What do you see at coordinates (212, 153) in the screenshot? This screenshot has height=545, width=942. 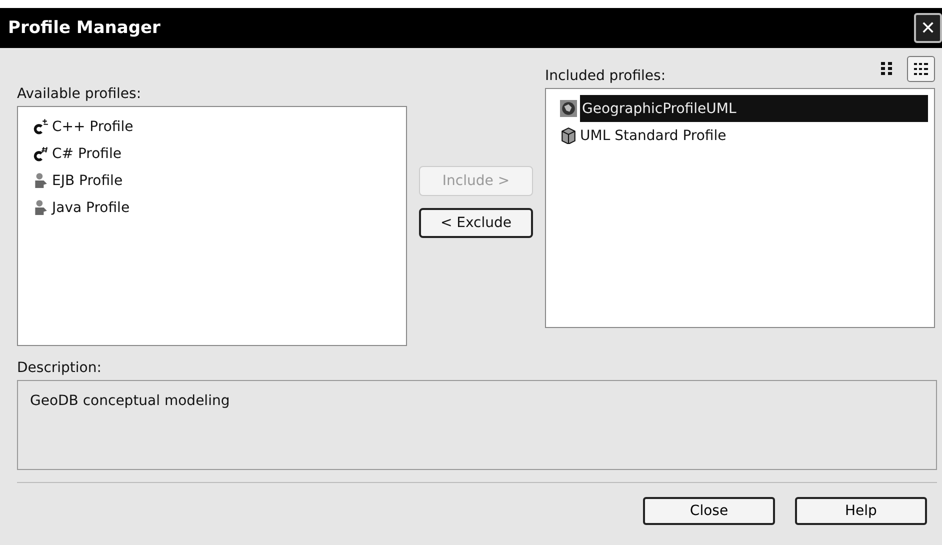 I see `list-item: C# Profile` at bounding box center [212, 153].